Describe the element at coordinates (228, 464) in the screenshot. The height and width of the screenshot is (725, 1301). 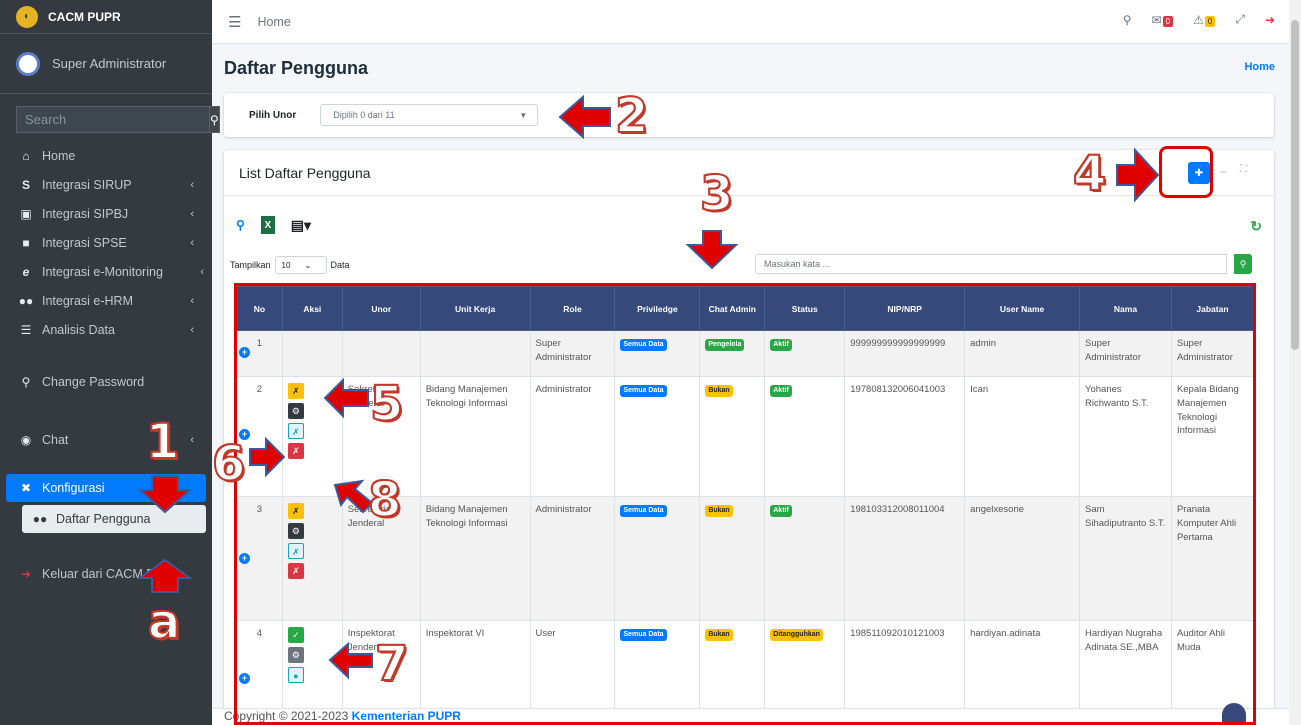
I see `annotation-6: 6` at that location.